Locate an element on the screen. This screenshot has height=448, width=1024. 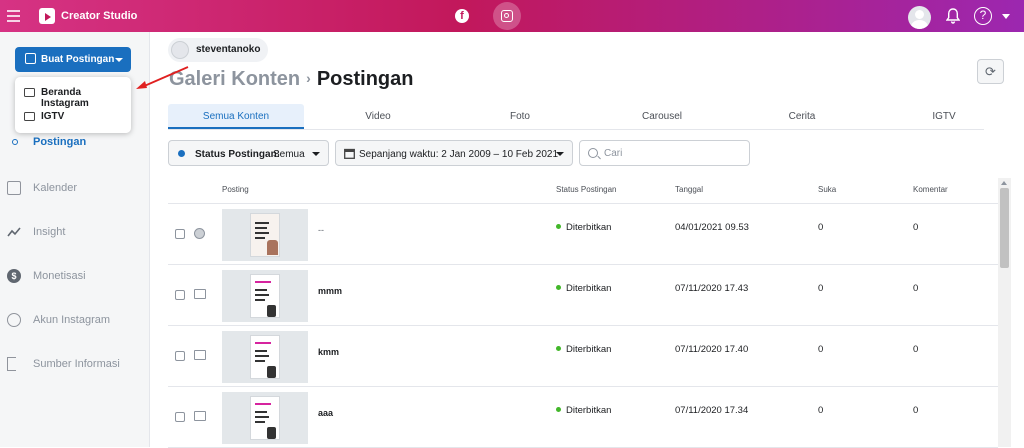
status-filter-label: Status Postingan: is located at coordinates (238, 154).